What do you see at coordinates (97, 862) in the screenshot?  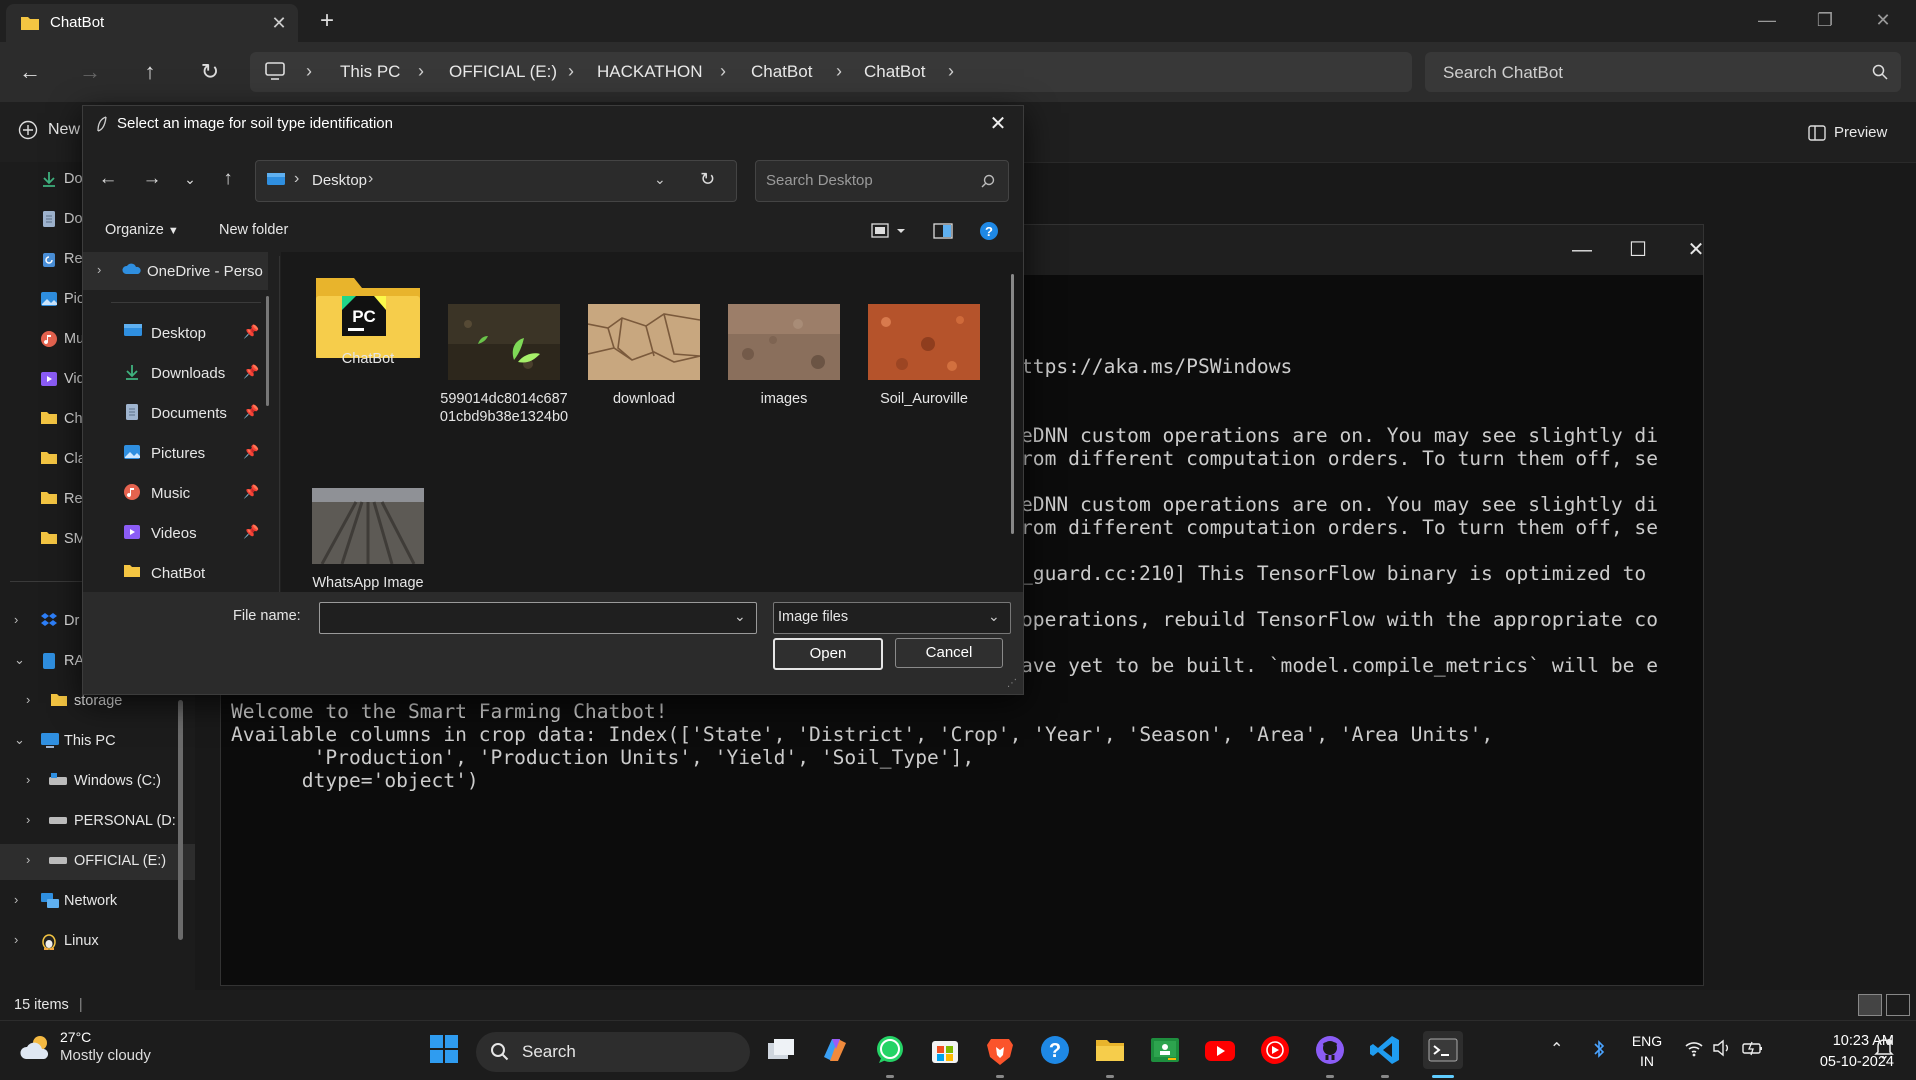 I see `sidebar-item-official-e: › OFFICIAL (E:)` at bounding box center [97, 862].